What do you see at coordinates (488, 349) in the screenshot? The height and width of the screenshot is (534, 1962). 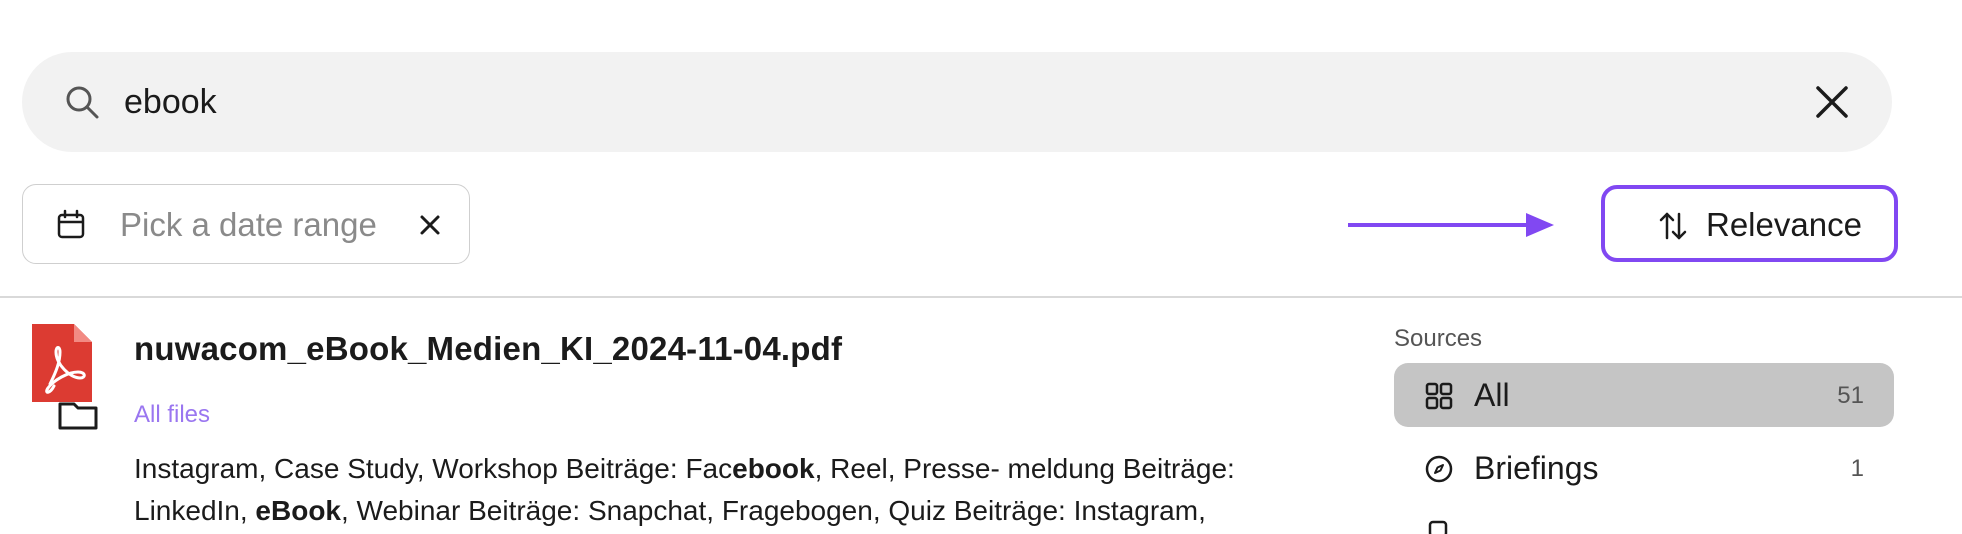 I see `result-title-link: nuwacom_eBook_Medien_KI_2024-11-04.pdf` at bounding box center [488, 349].